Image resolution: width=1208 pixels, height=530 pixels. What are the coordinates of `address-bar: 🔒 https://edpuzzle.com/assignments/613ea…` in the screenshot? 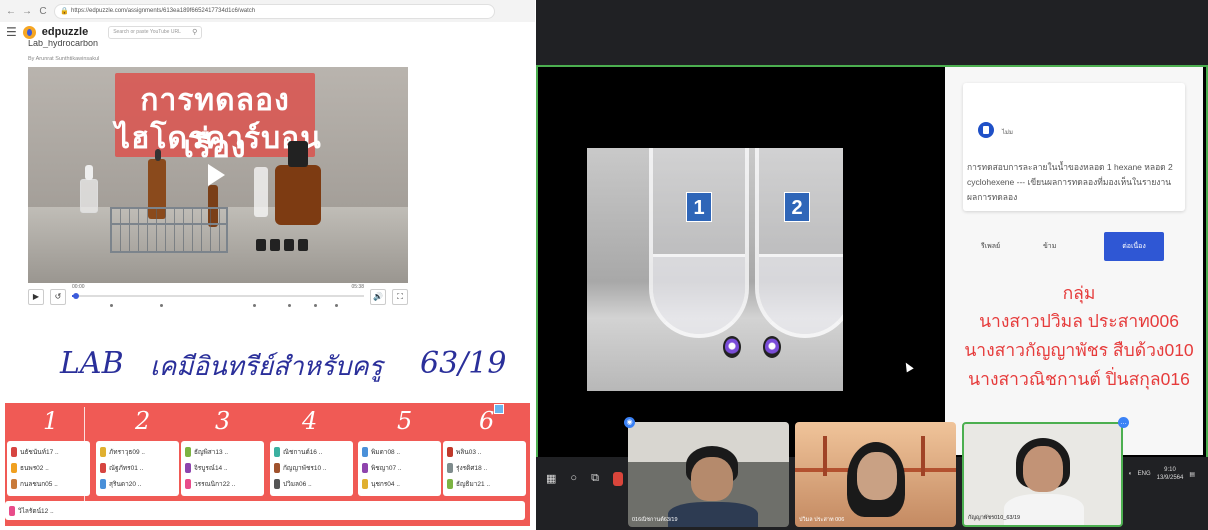 It's located at (274, 11).